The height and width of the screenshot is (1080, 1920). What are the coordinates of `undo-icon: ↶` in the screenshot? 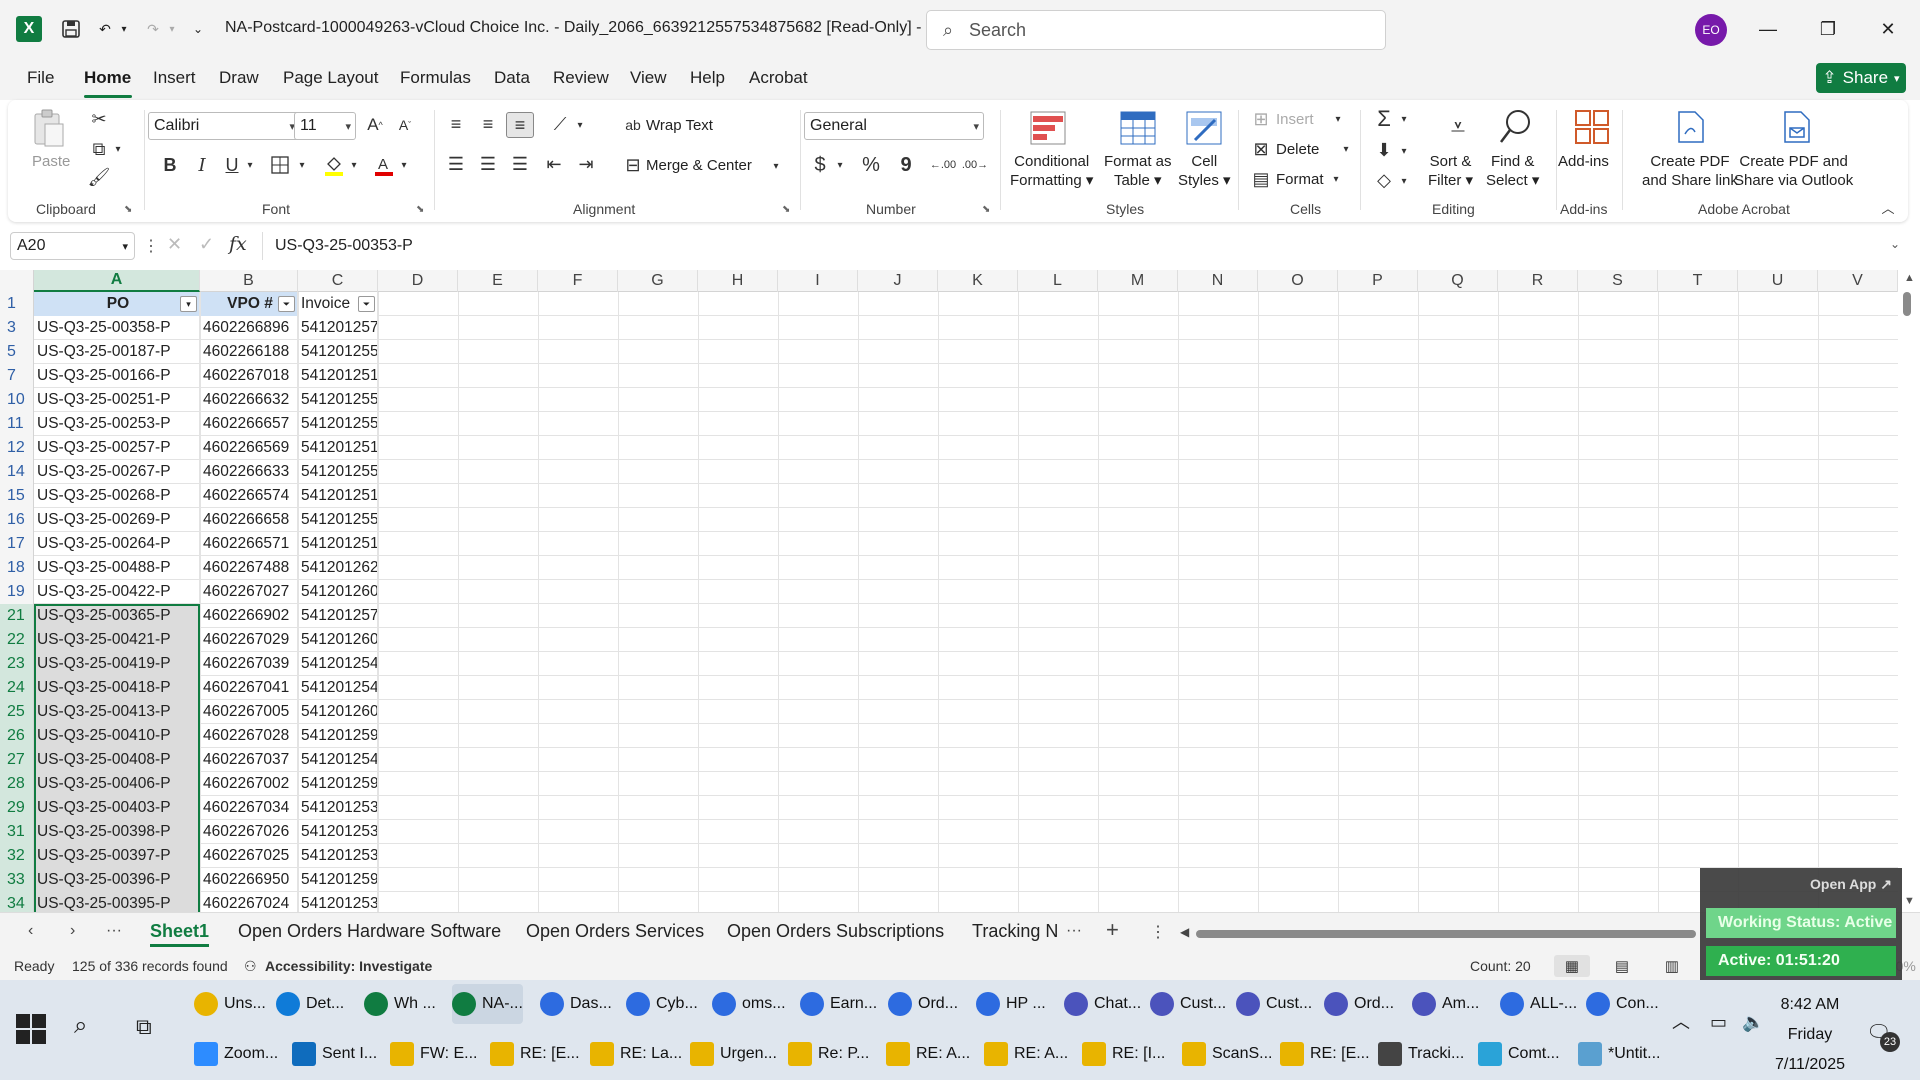 It's located at (105, 29).